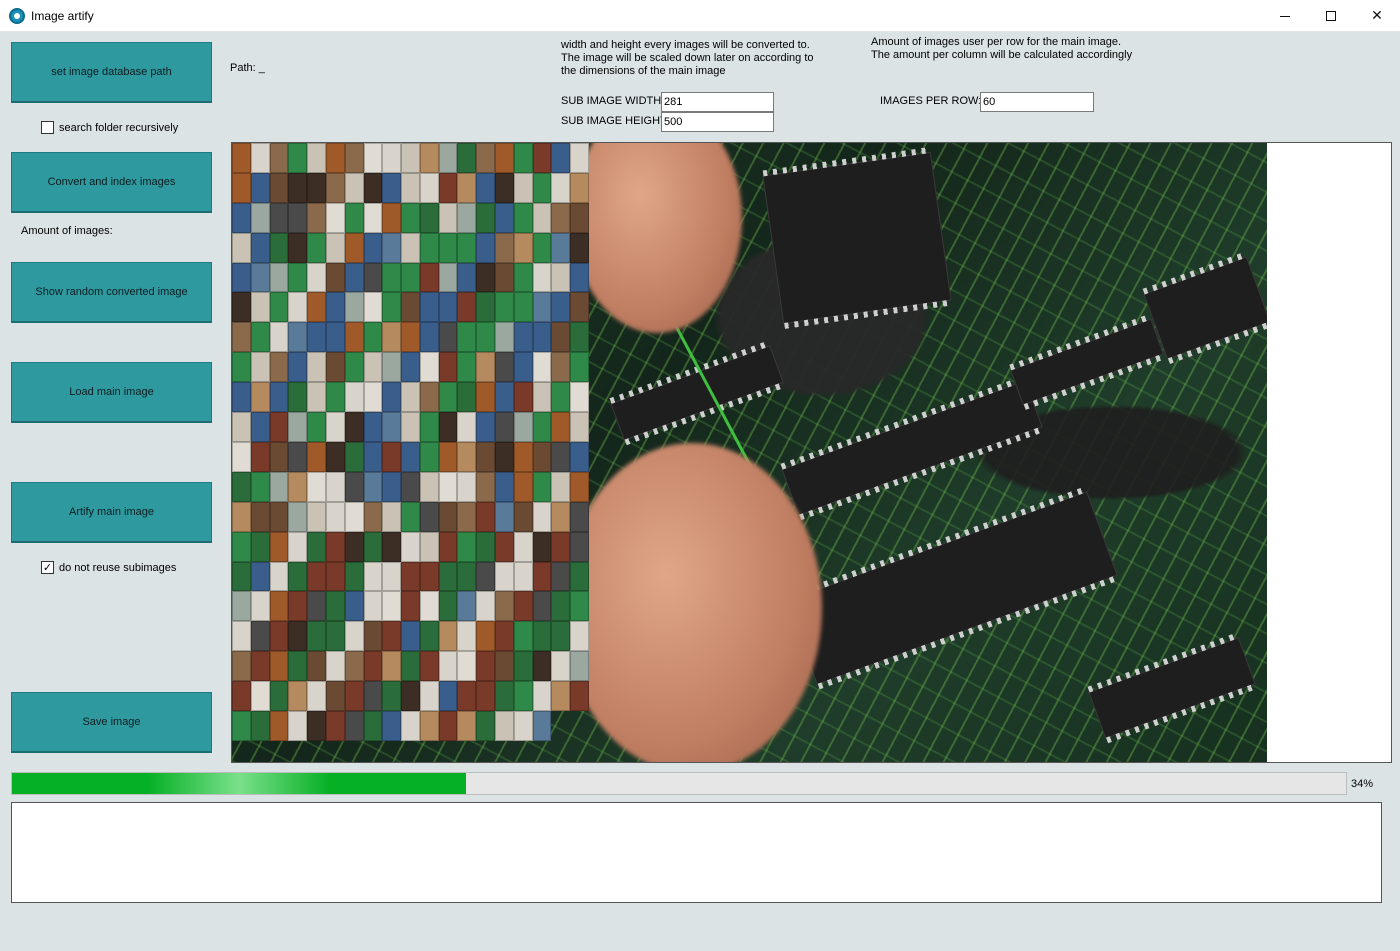  Describe the element at coordinates (717, 122) in the screenshot. I see `subimage-height-input` at that location.